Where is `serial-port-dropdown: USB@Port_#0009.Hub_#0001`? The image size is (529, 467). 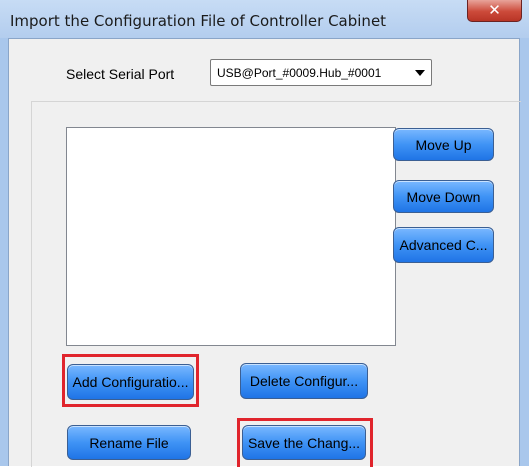
serial-port-dropdown: USB@Port_#0009.Hub_#0001 is located at coordinates (321, 72).